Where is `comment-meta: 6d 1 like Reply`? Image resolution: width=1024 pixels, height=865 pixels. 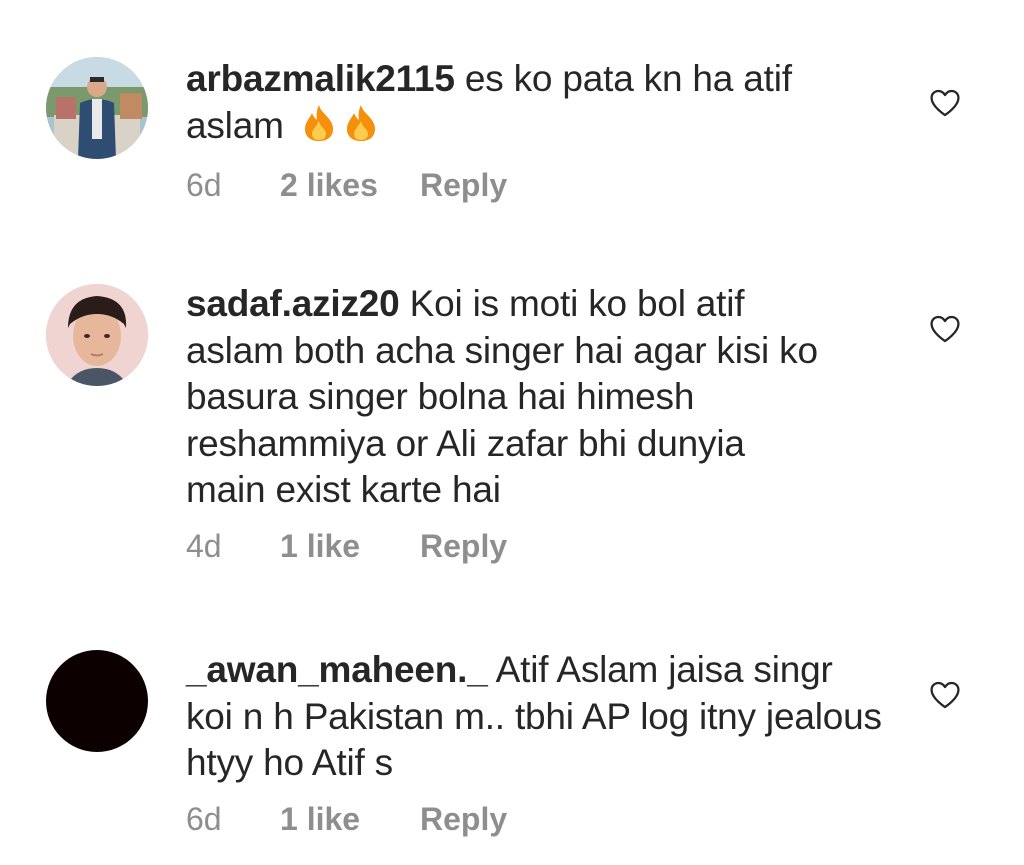
comment-meta: 6d 1 like Reply is located at coordinates (536, 821).